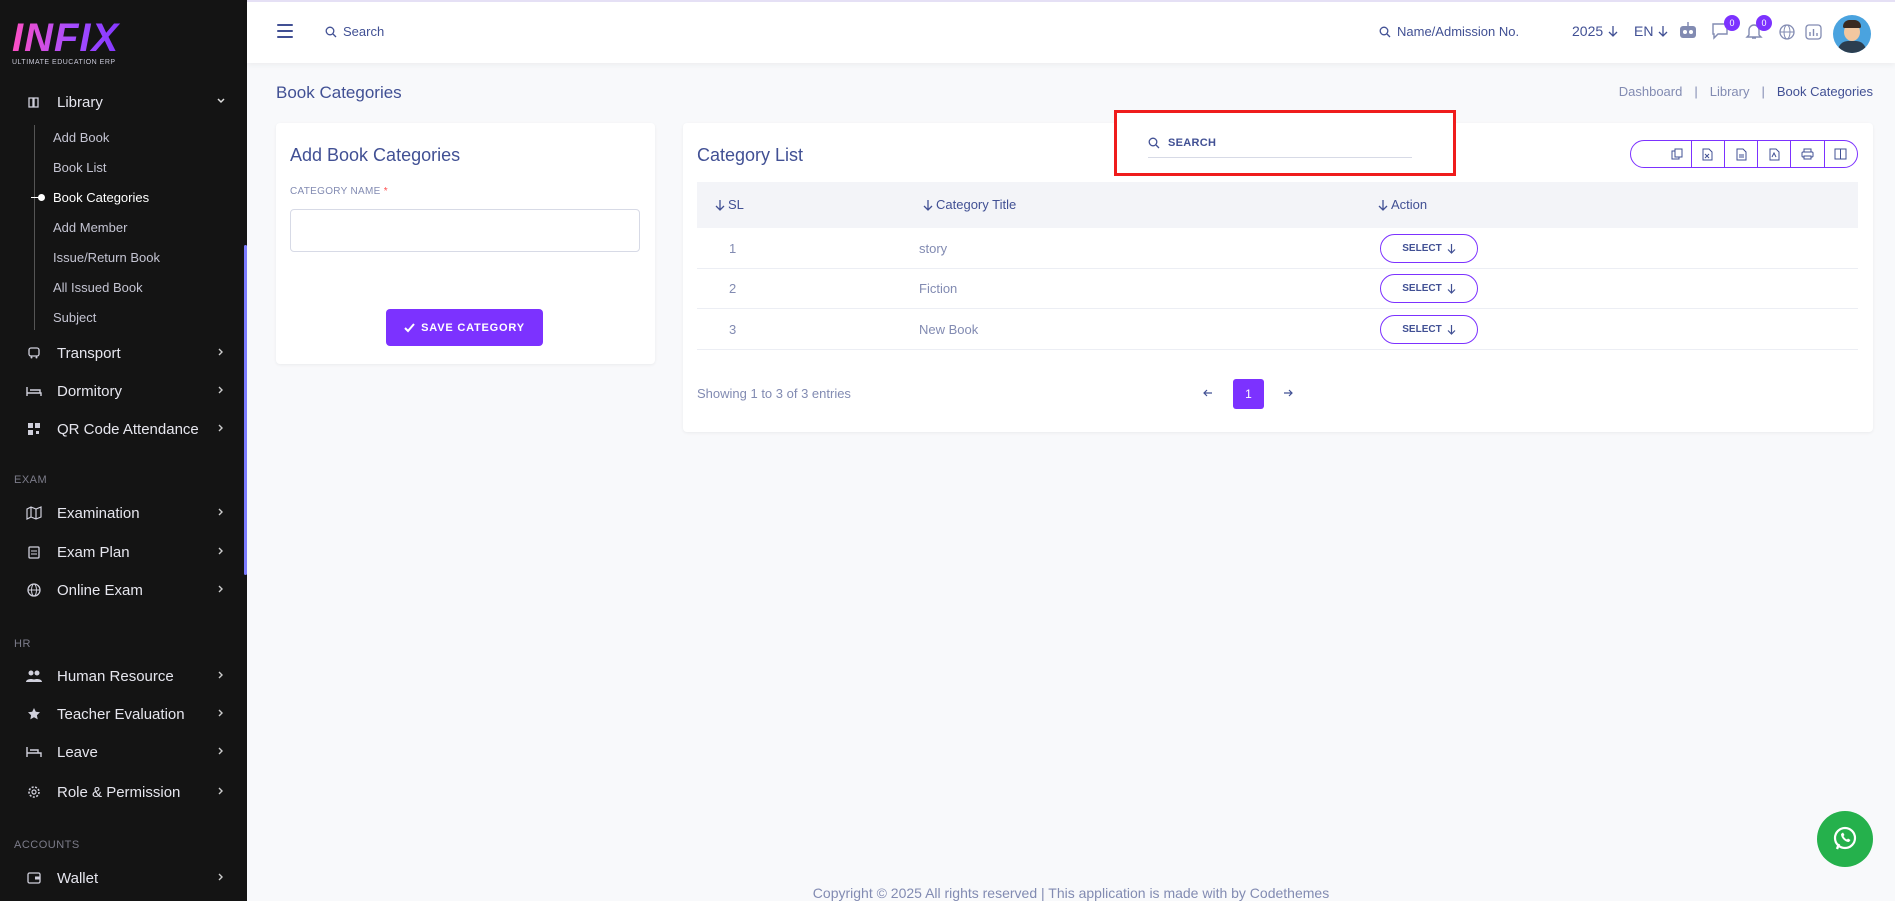 The height and width of the screenshot is (901, 1895). What do you see at coordinates (1402, 204) in the screenshot?
I see `column-header-action: Action` at bounding box center [1402, 204].